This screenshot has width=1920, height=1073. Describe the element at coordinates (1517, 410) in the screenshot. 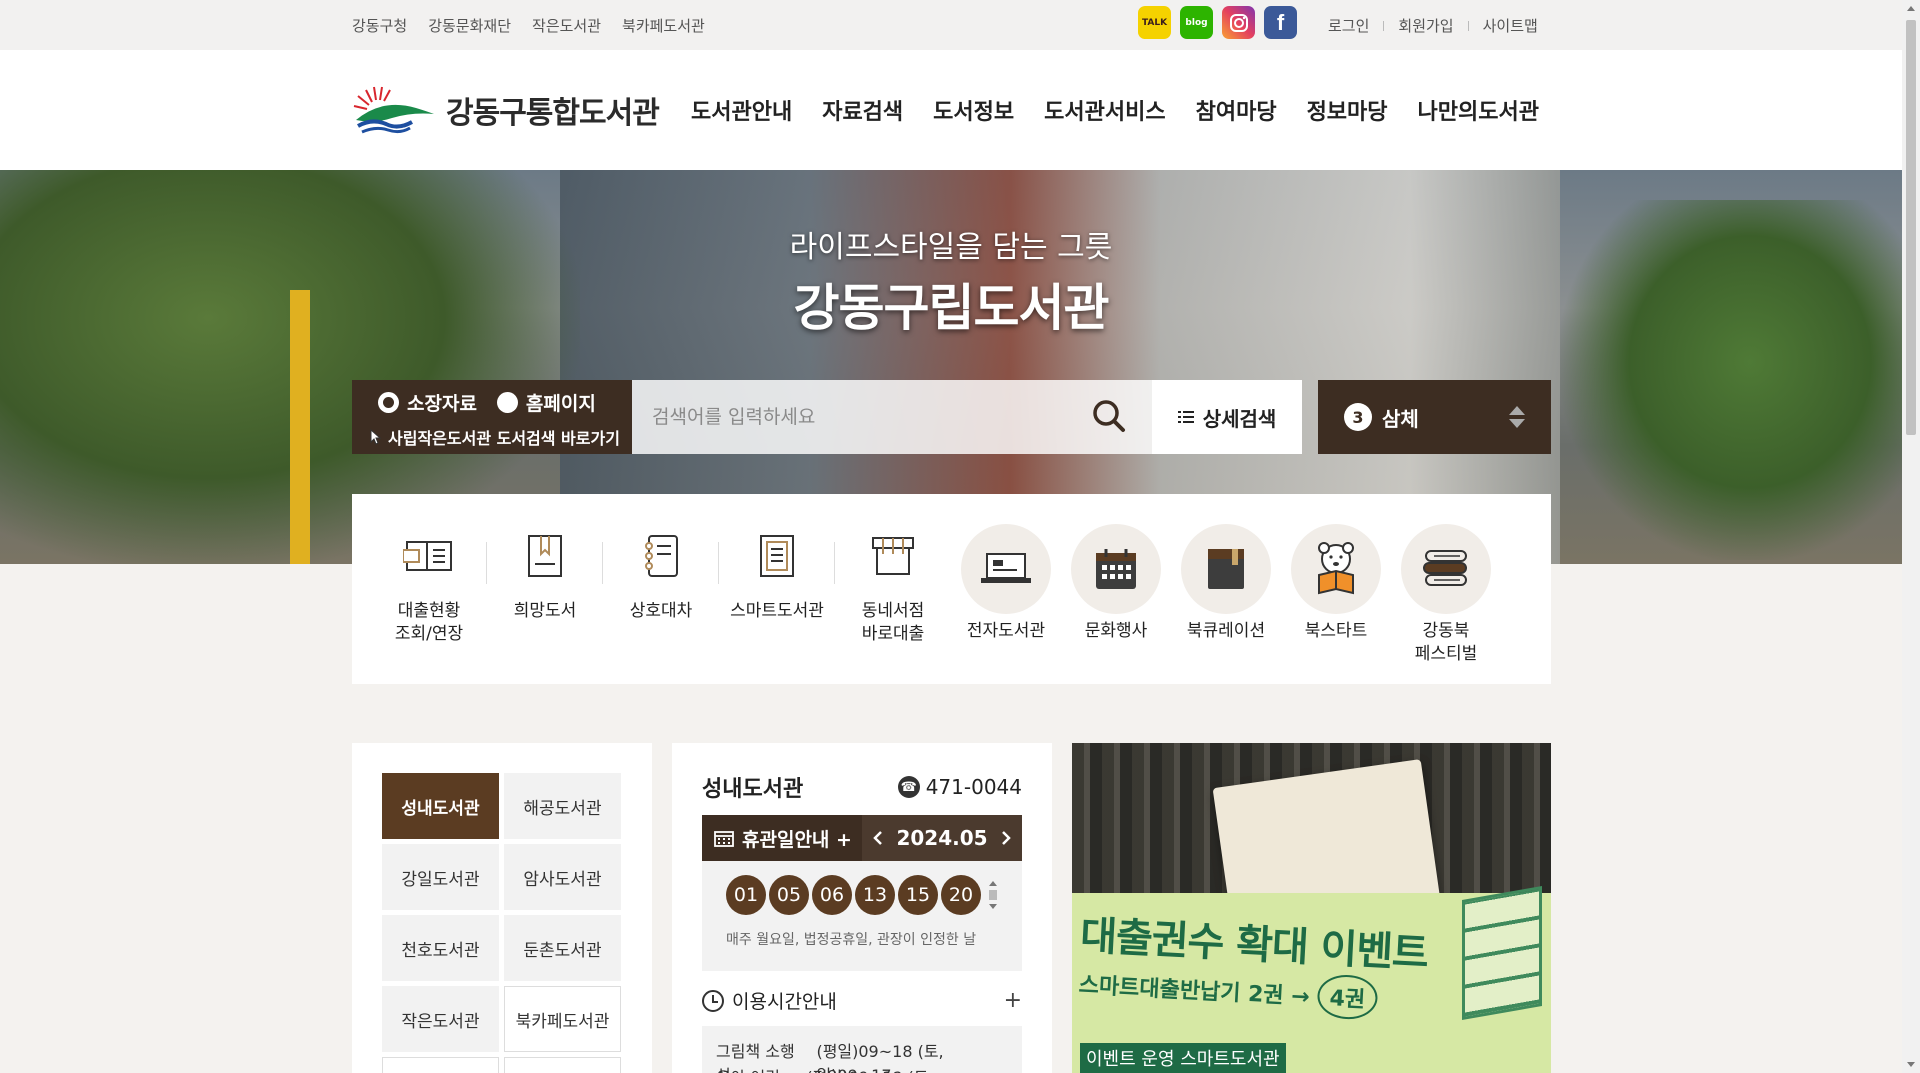

I see `arrow-up-icon` at that location.